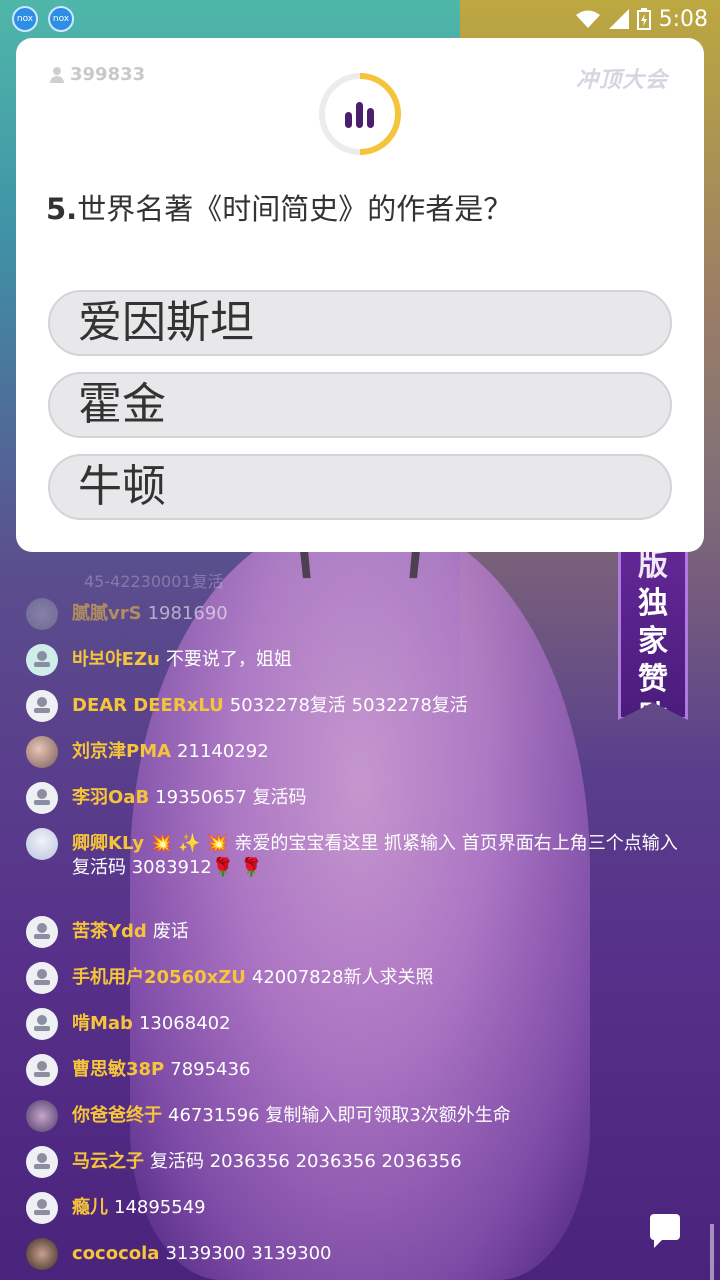 The height and width of the screenshot is (1280, 720). What do you see at coordinates (90, 1207) in the screenshot?
I see `chat-username: 瘾儿` at bounding box center [90, 1207].